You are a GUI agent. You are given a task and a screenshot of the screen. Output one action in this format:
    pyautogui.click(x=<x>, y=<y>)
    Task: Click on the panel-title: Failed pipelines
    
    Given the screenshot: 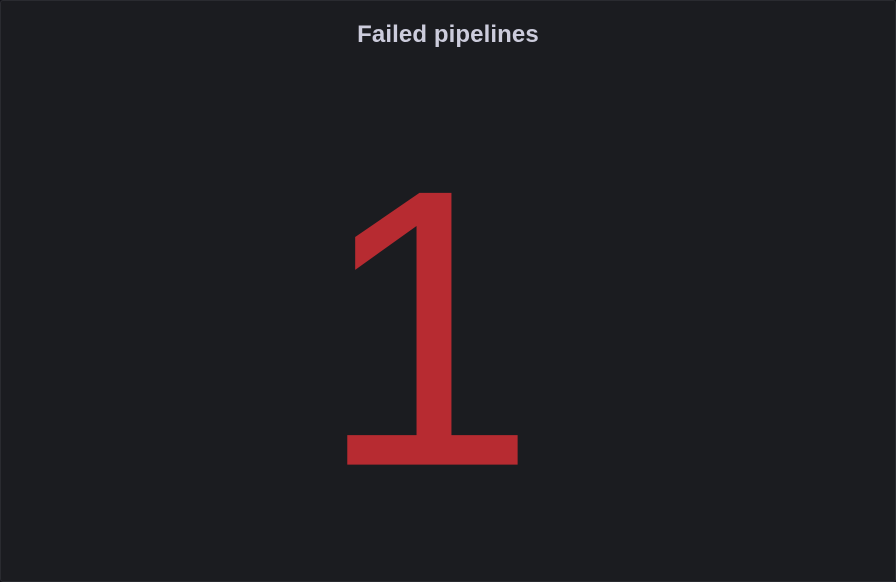 What is the action you would take?
    pyautogui.click(x=448, y=35)
    